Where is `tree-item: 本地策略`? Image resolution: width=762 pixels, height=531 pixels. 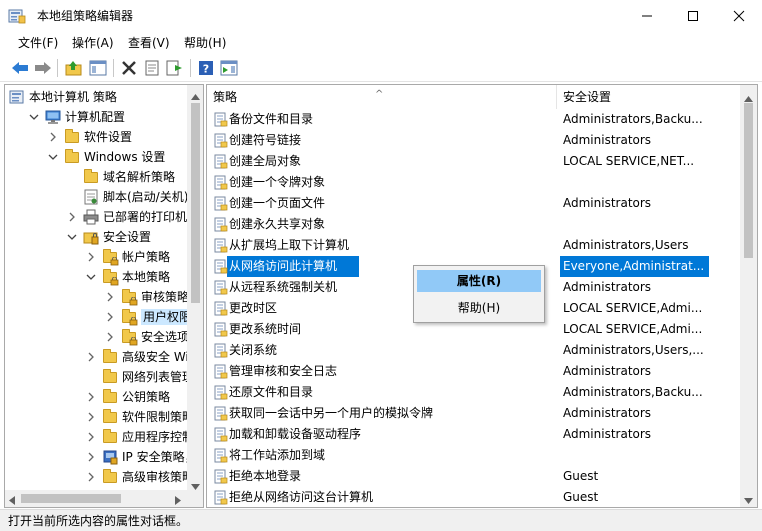 tree-item: 本地策略 is located at coordinates (127, 277).